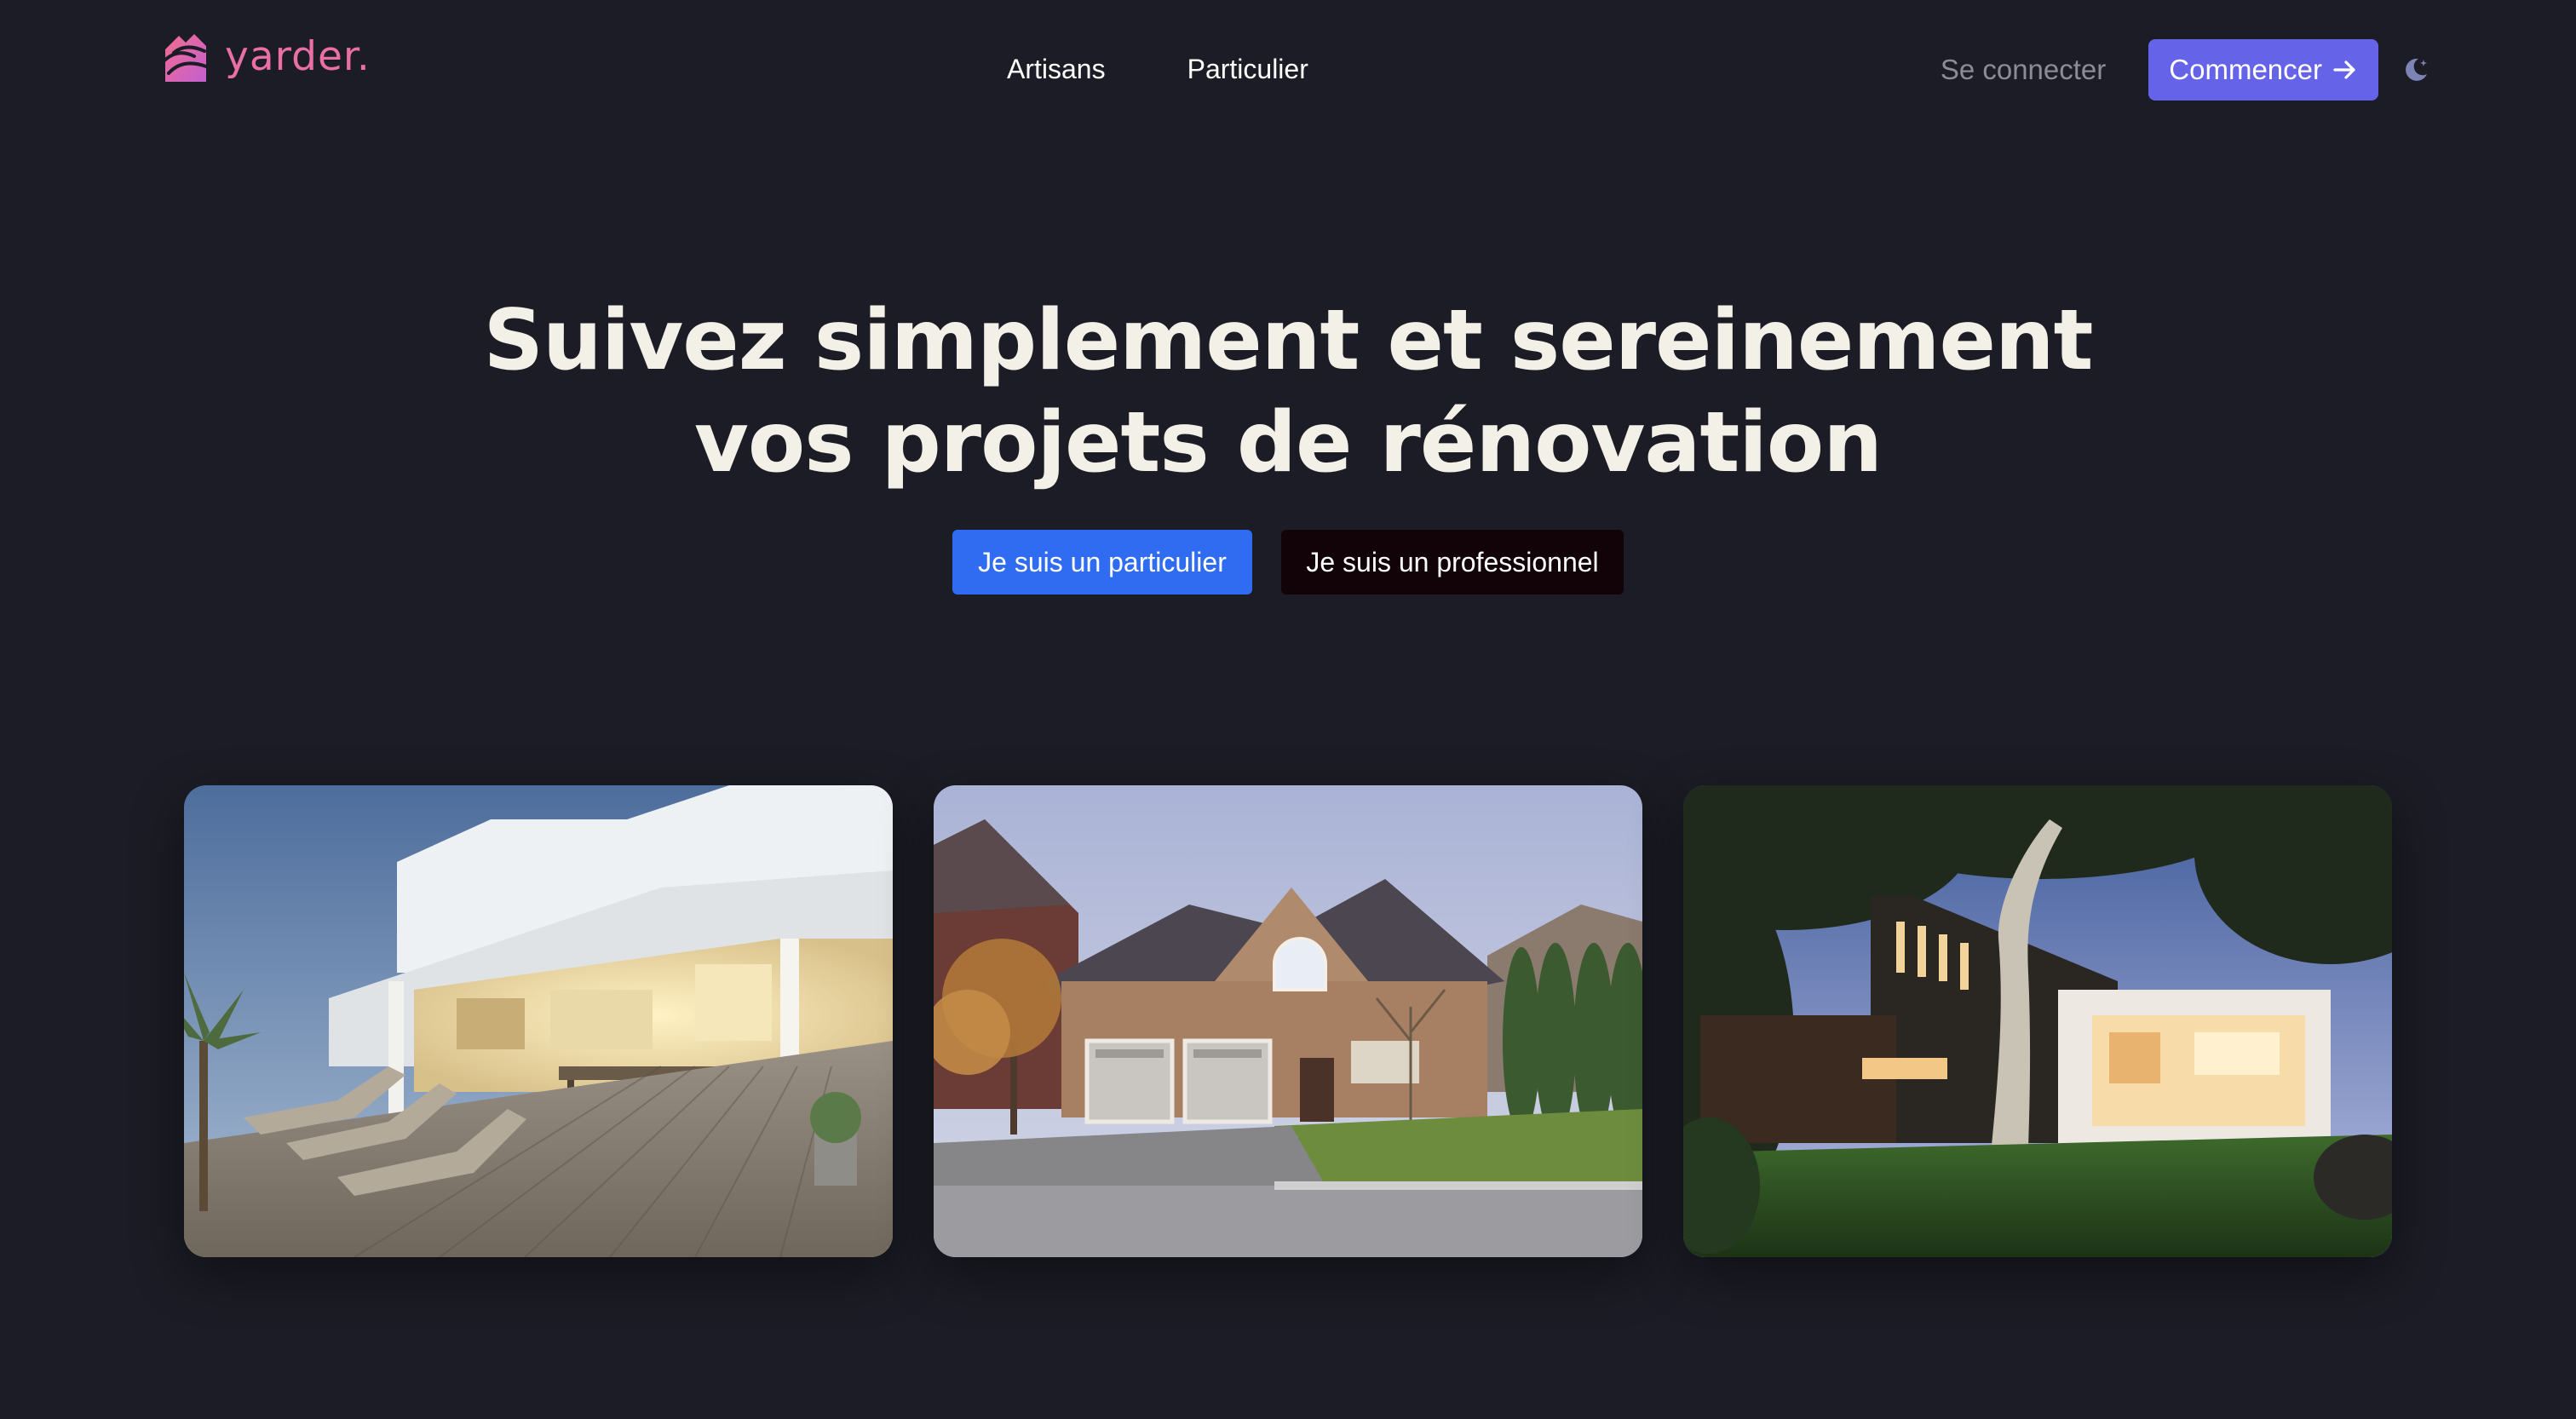 This screenshot has height=1419, width=2576. Describe the element at coordinates (1057, 69) in the screenshot. I see `nav-link-artisans: Artisans` at that location.